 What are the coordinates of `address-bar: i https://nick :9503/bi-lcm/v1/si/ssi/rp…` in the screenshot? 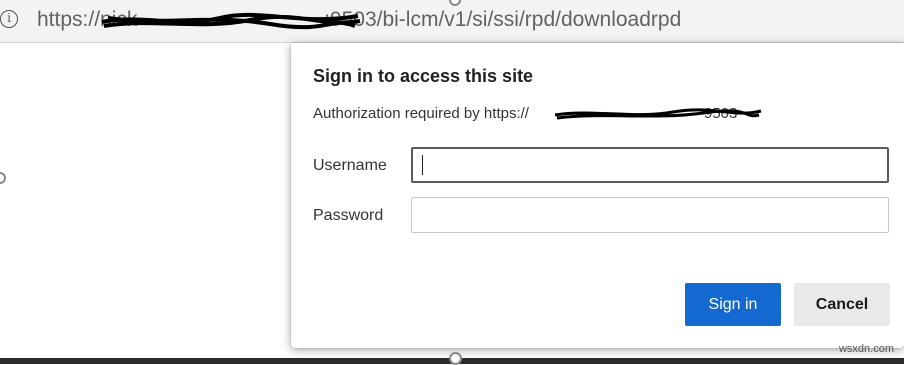 It's located at (452, 21).